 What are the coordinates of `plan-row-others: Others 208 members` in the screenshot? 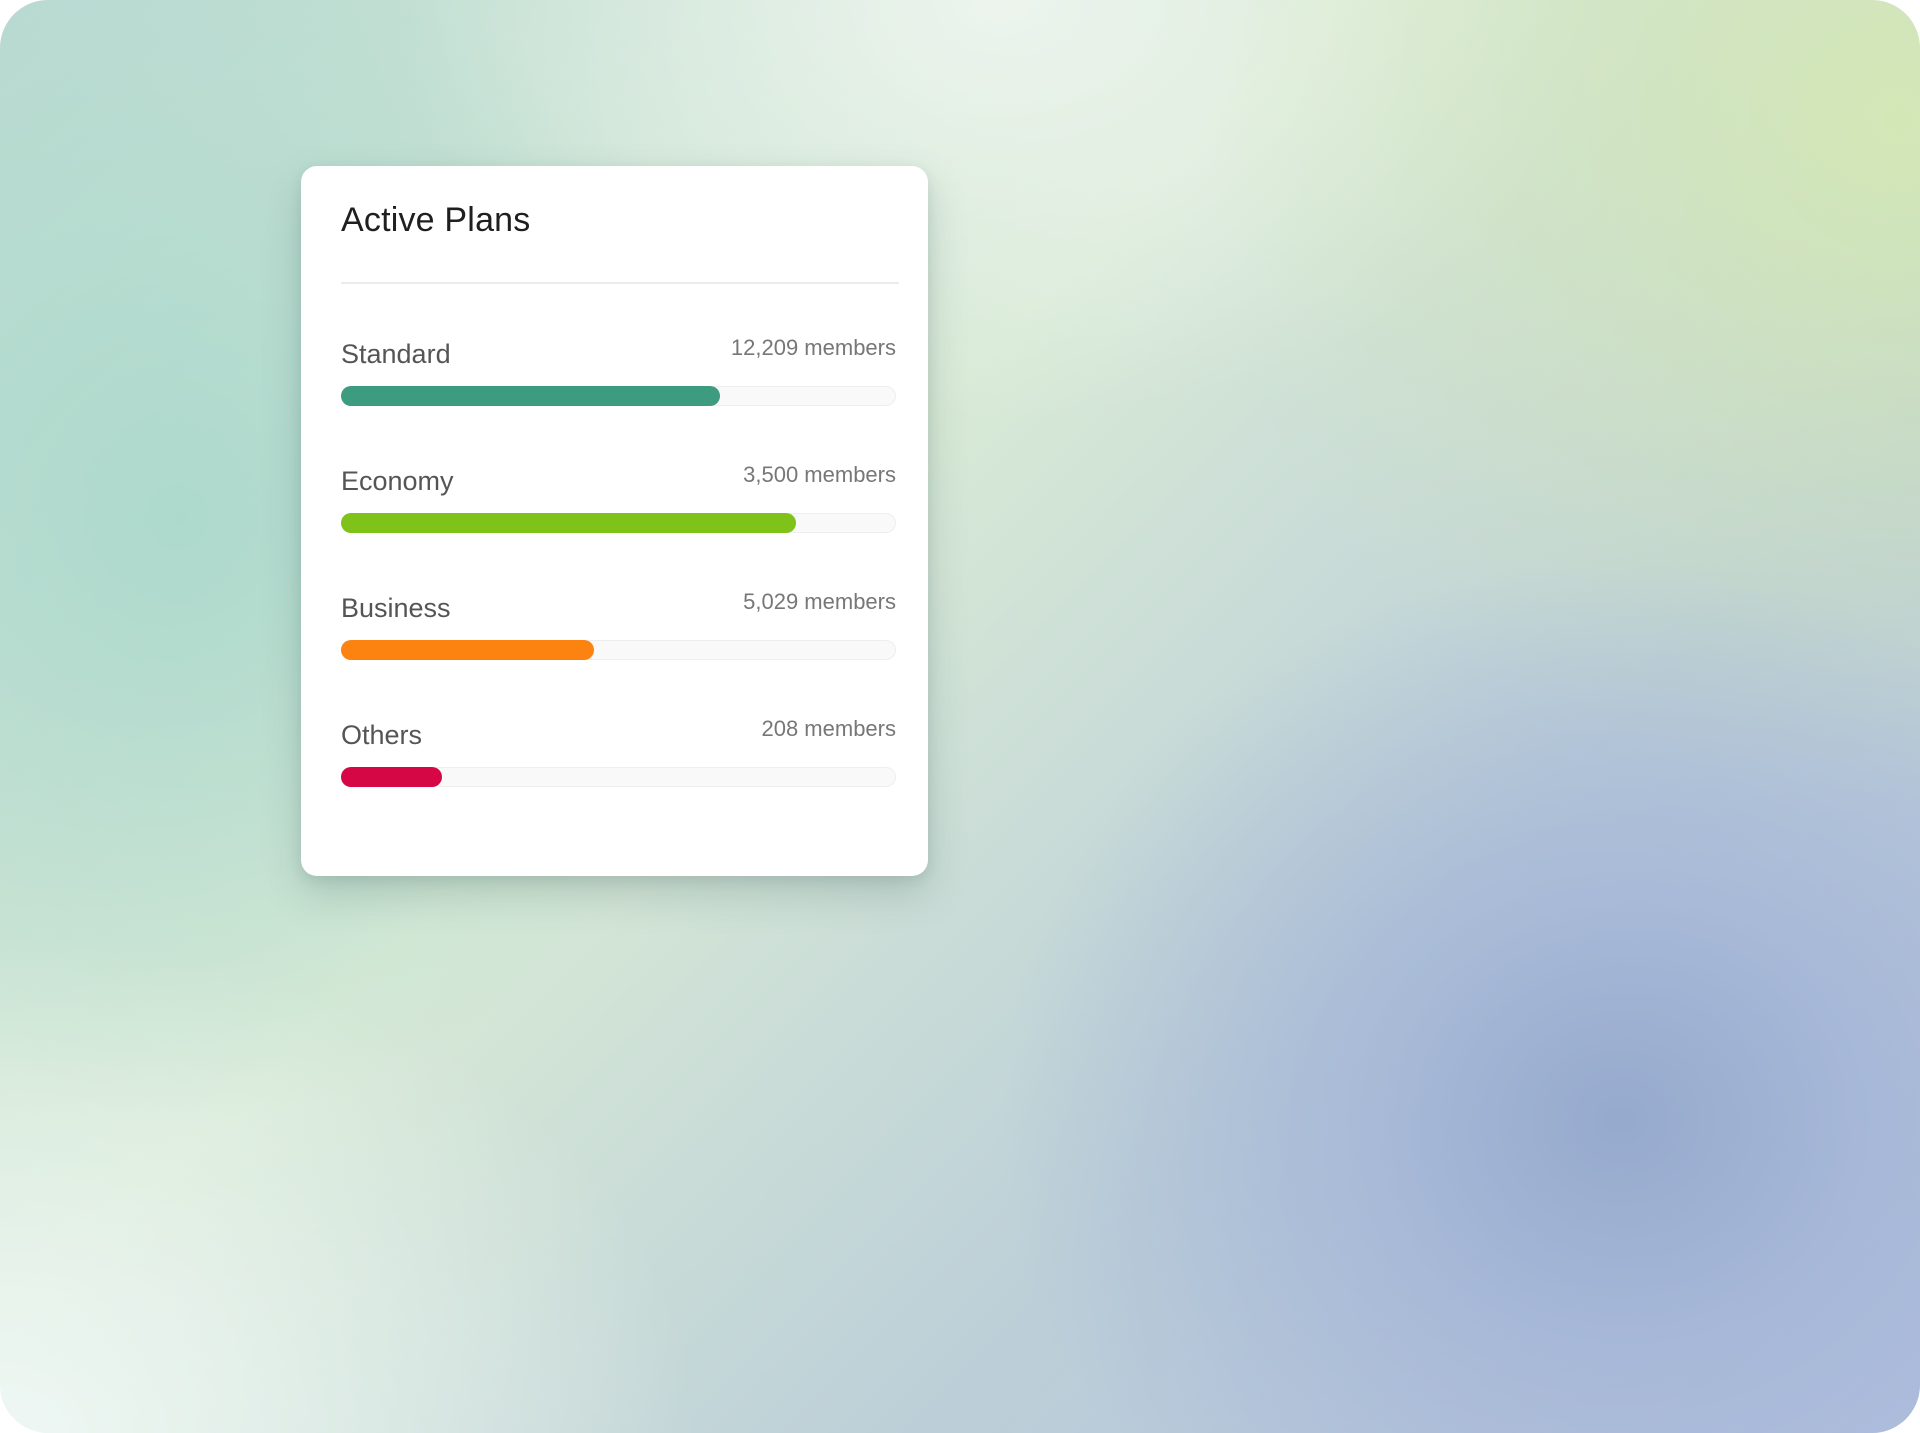 It's located at (618, 778).